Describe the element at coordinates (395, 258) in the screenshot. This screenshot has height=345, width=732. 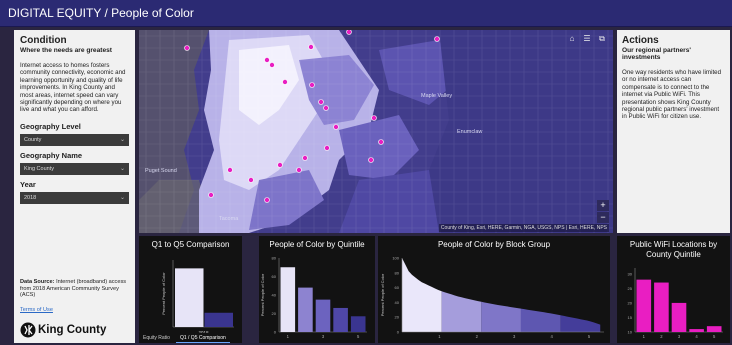
I see `y-tick-label: 100` at that location.